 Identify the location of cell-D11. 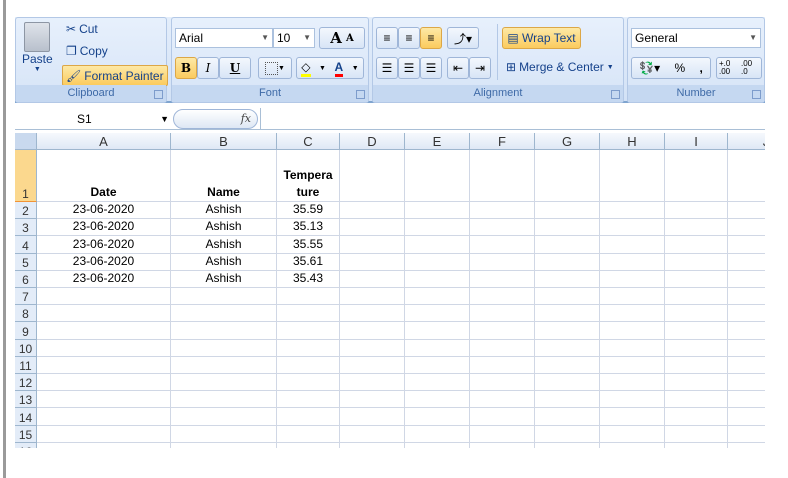
(372, 365).